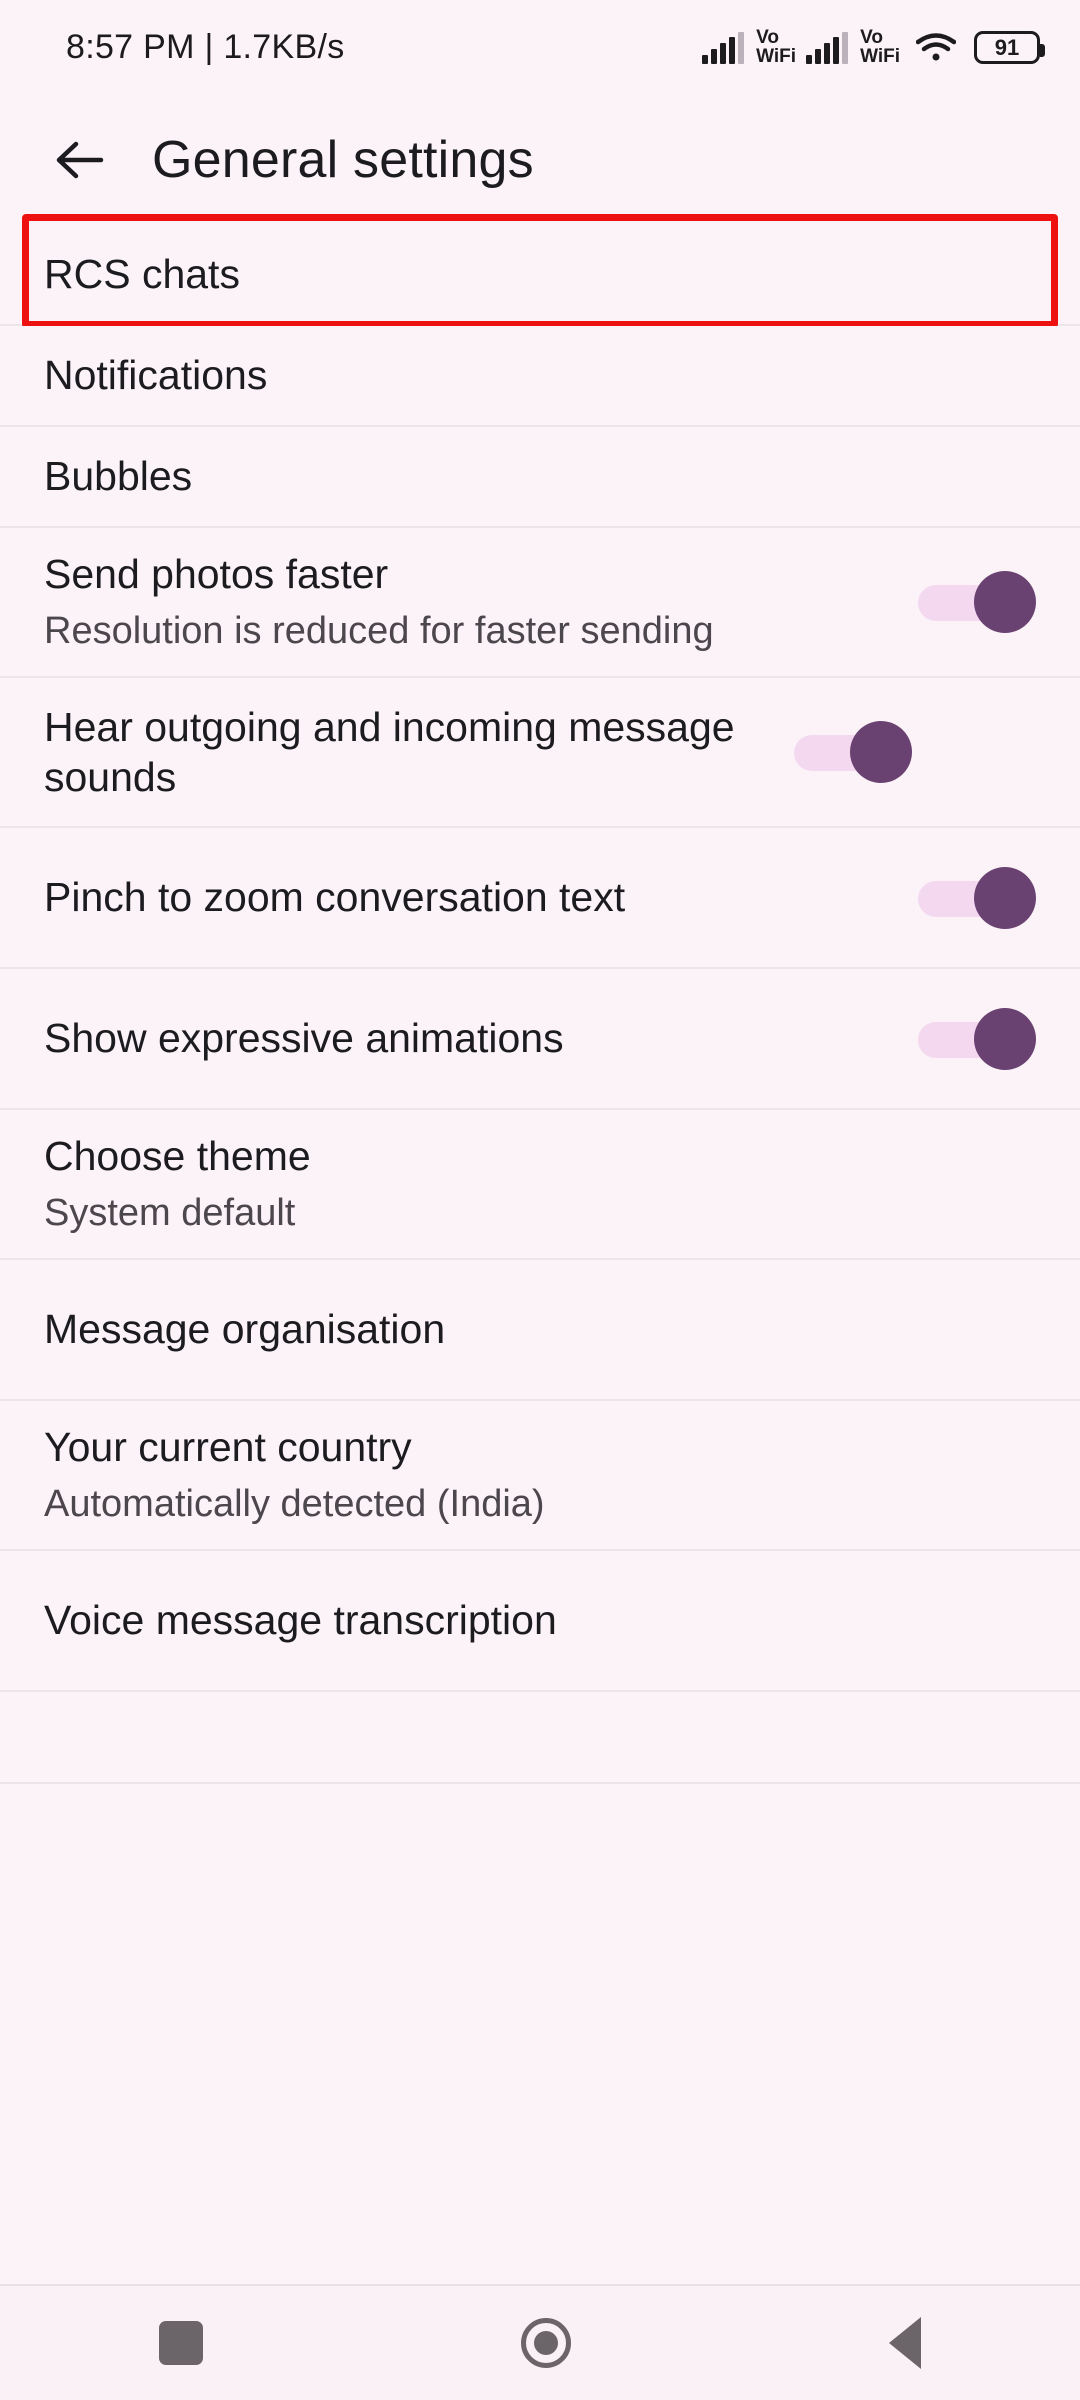  What do you see at coordinates (294, 1504) in the screenshot?
I see `setting-subtitle: Automatically detected (India)` at bounding box center [294, 1504].